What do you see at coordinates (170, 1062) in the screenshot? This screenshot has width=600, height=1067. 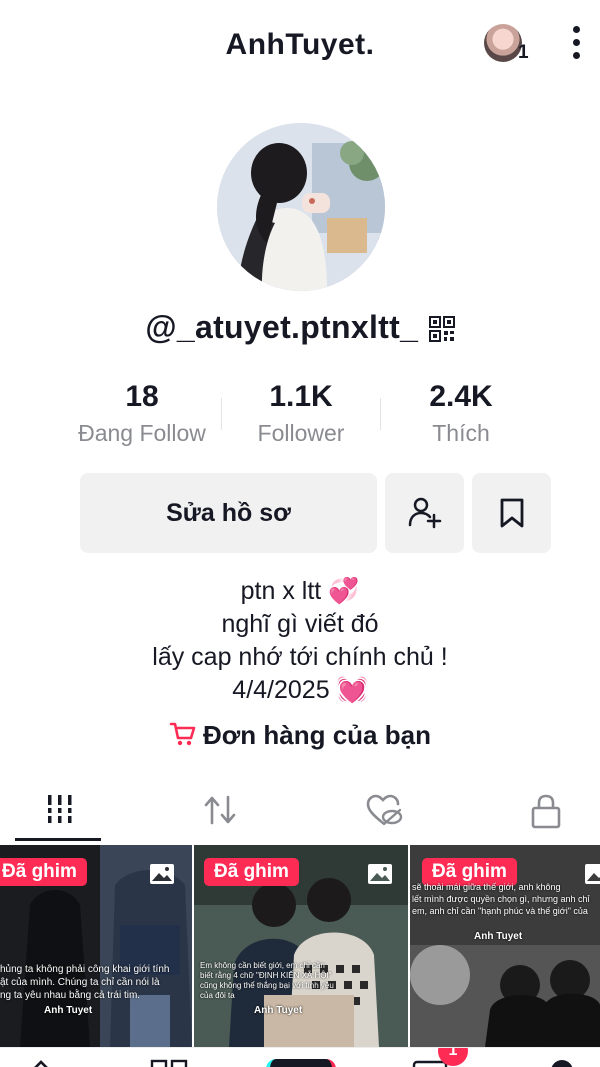 I see `friends-icon` at bounding box center [170, 1062].